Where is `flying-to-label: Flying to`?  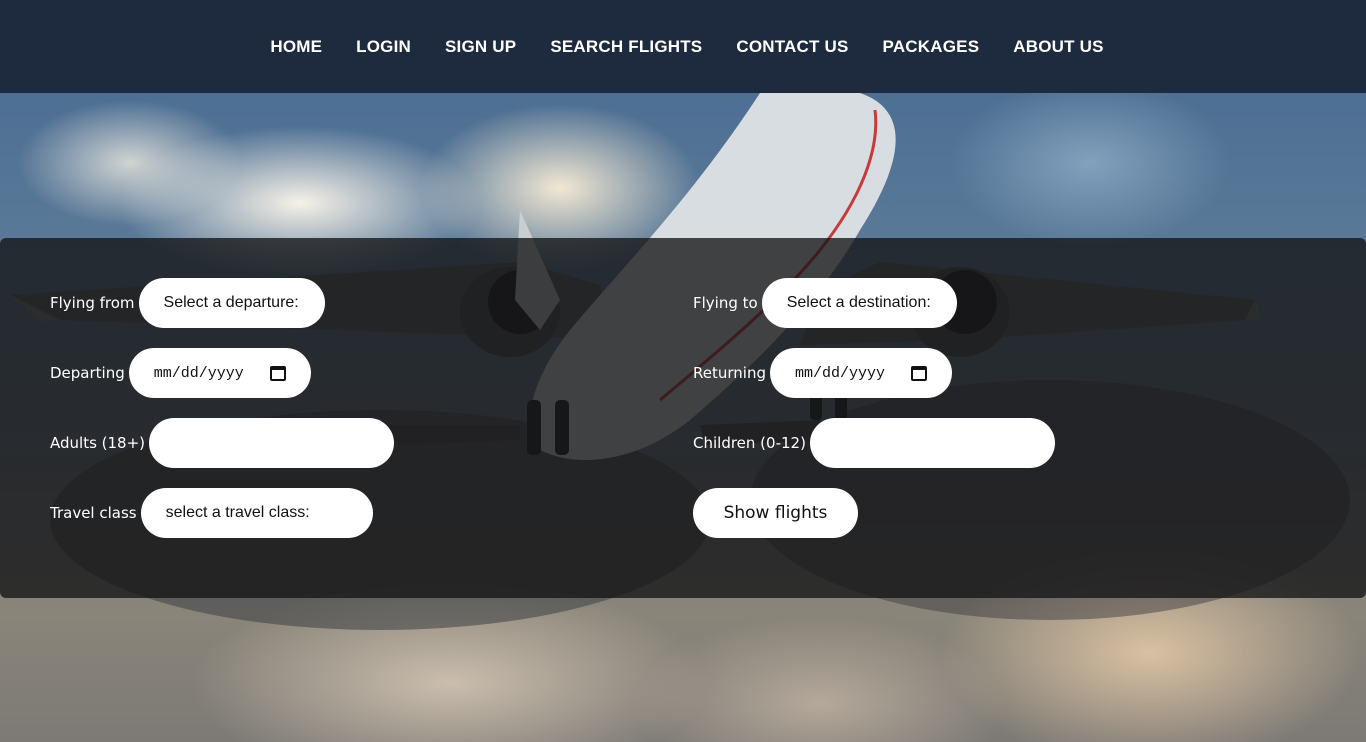 flying-to-label: Flying to is located at coordinates (725, 303).